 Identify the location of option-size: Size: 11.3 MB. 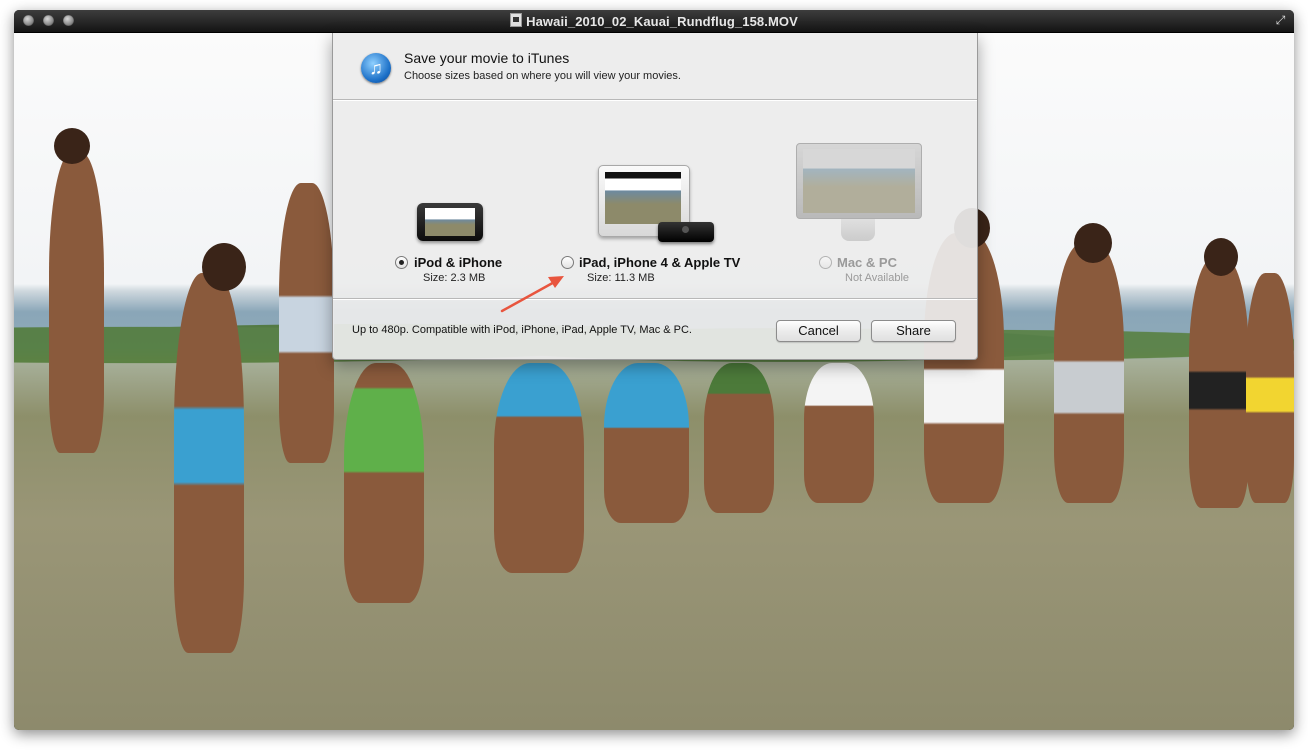
(621, 278).